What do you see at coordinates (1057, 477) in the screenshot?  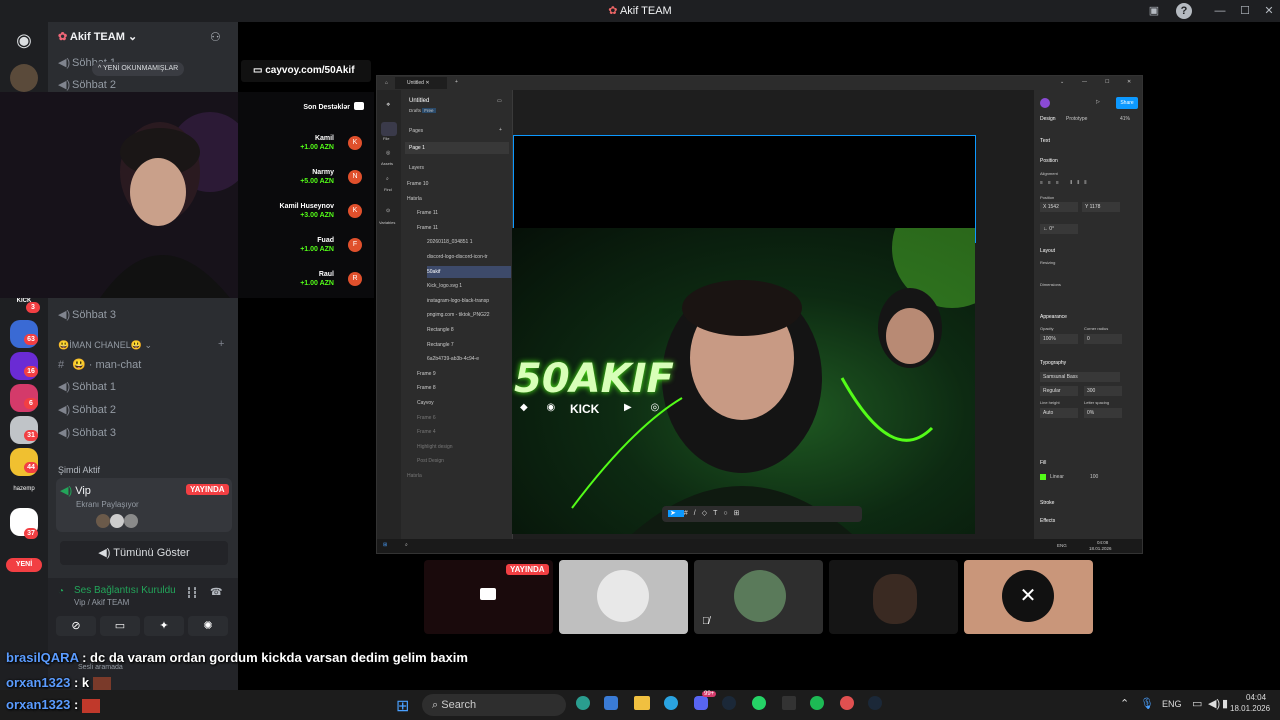 I see `fill-type: Linear` at bounding box center [1057, 477].